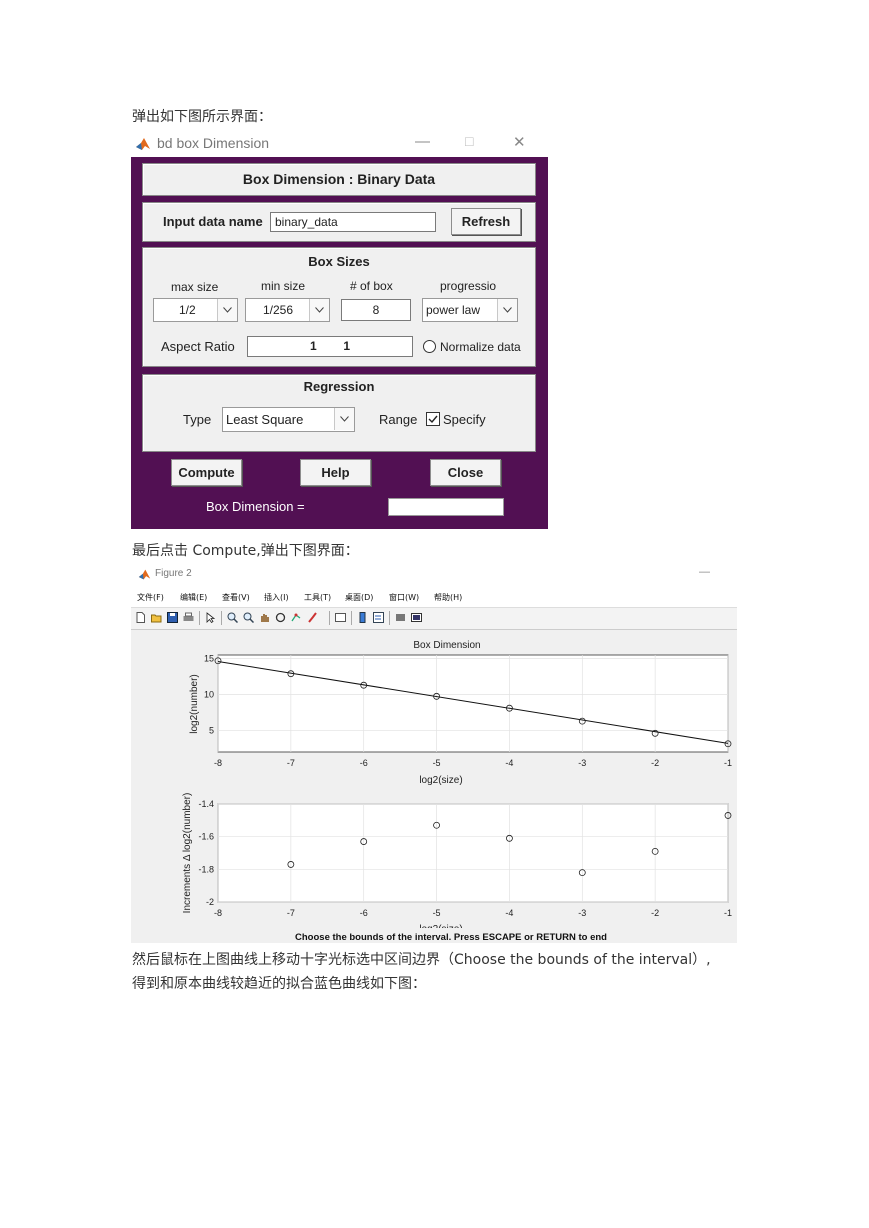 This screenshot has height=1228, width=869. I want to click on y-tick-label: 10, so click(209, 695).